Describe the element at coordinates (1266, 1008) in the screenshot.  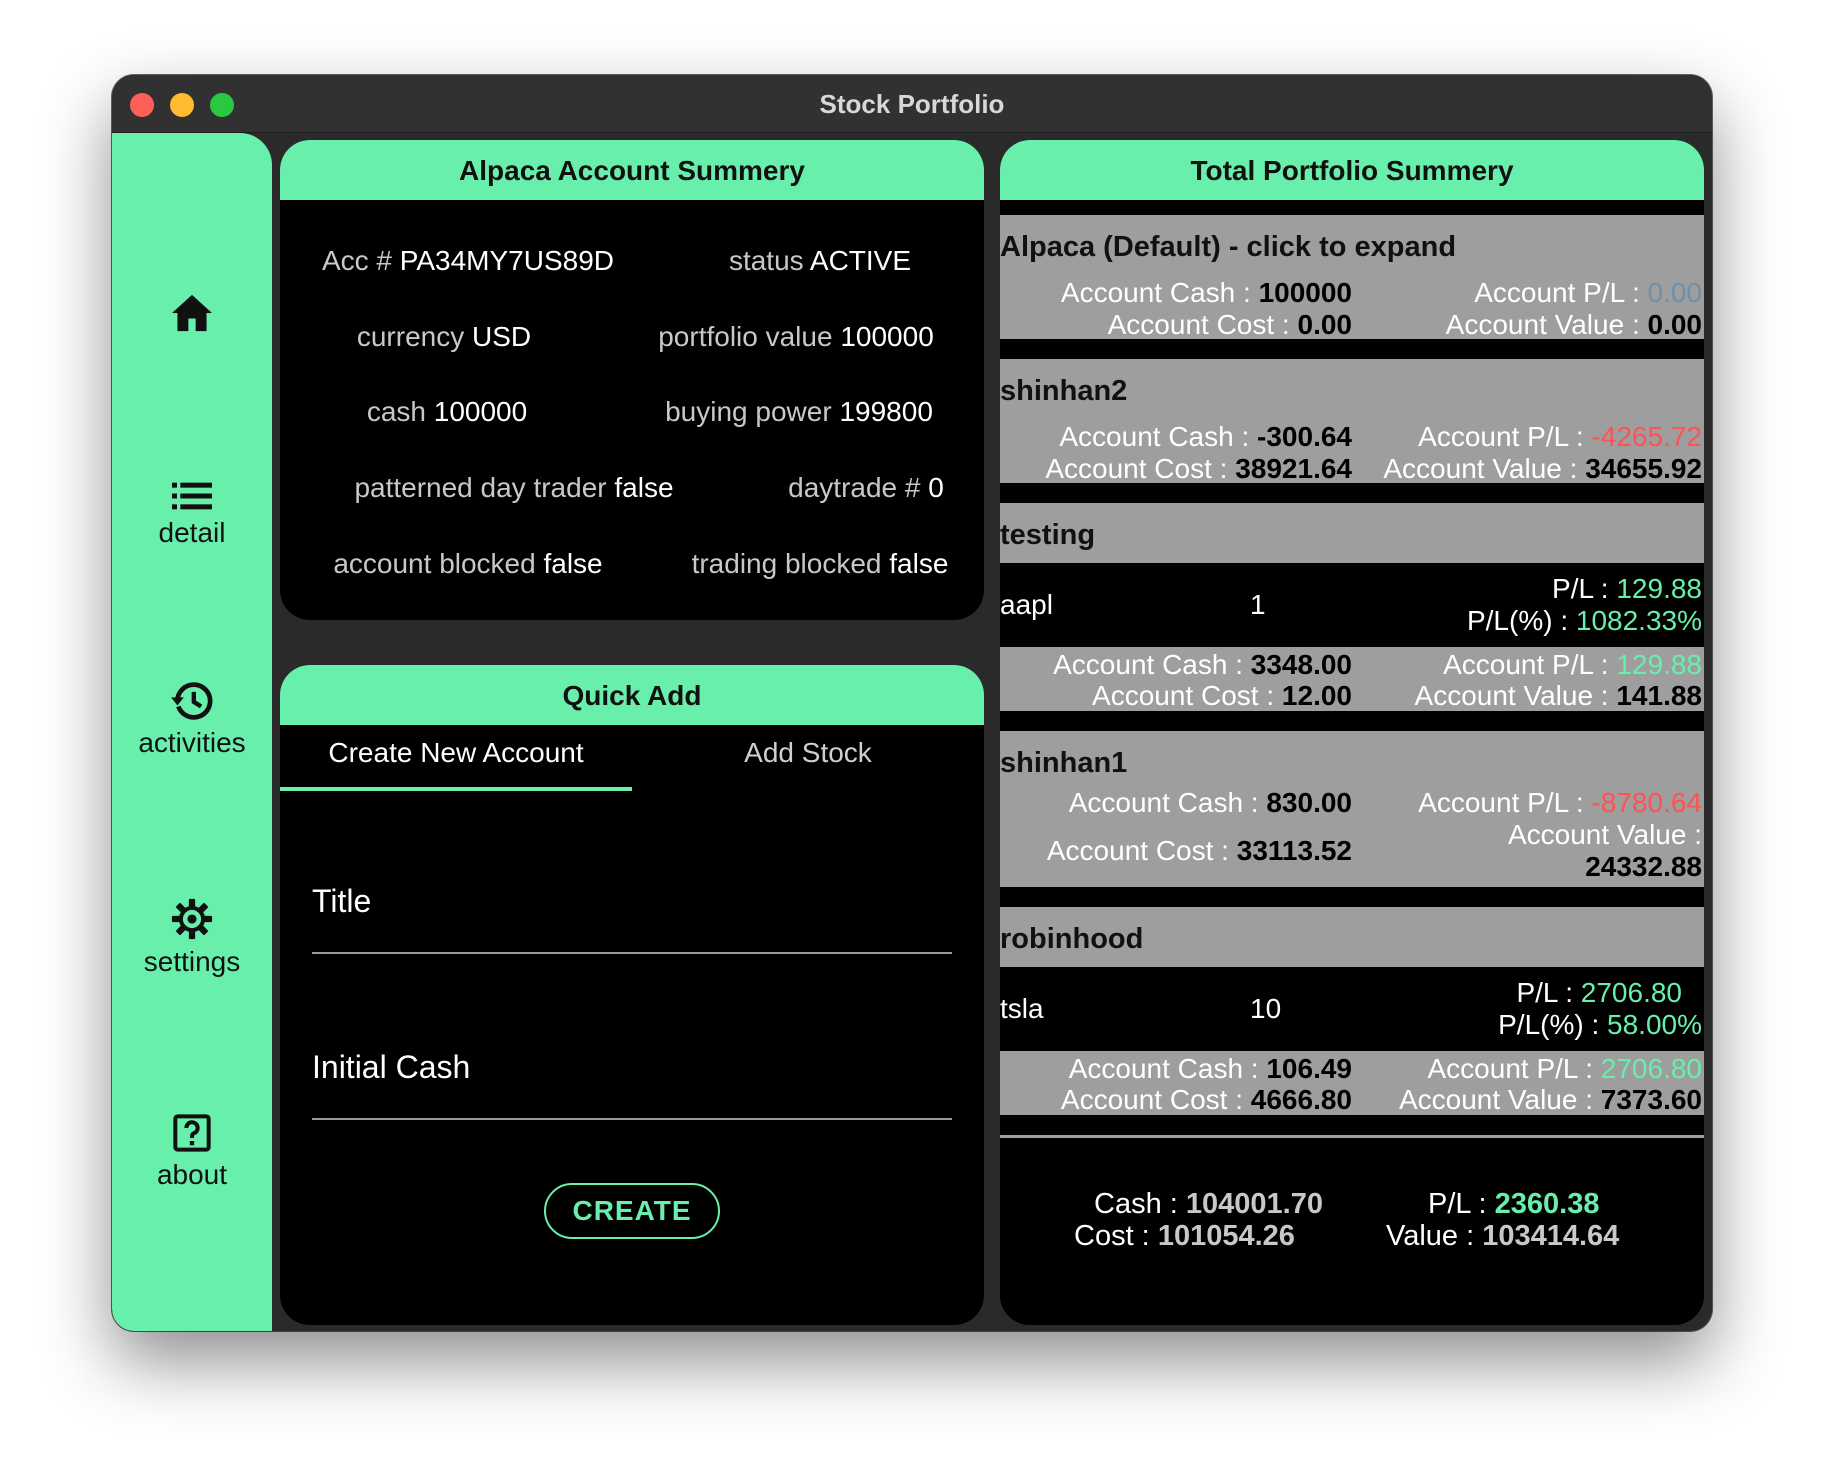
I see `stock-quantity: 10` at that location.